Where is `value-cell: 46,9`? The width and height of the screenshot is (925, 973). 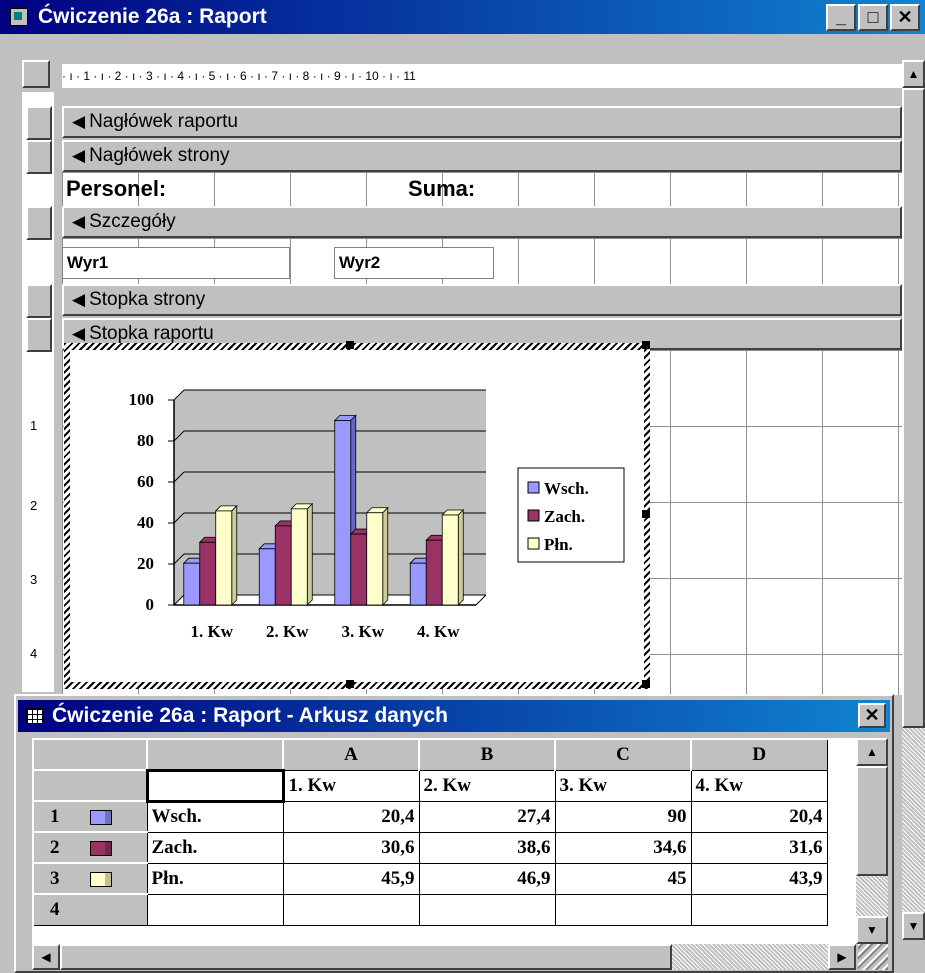
value-cell: 46,9 is located at coordinates (487, 878).